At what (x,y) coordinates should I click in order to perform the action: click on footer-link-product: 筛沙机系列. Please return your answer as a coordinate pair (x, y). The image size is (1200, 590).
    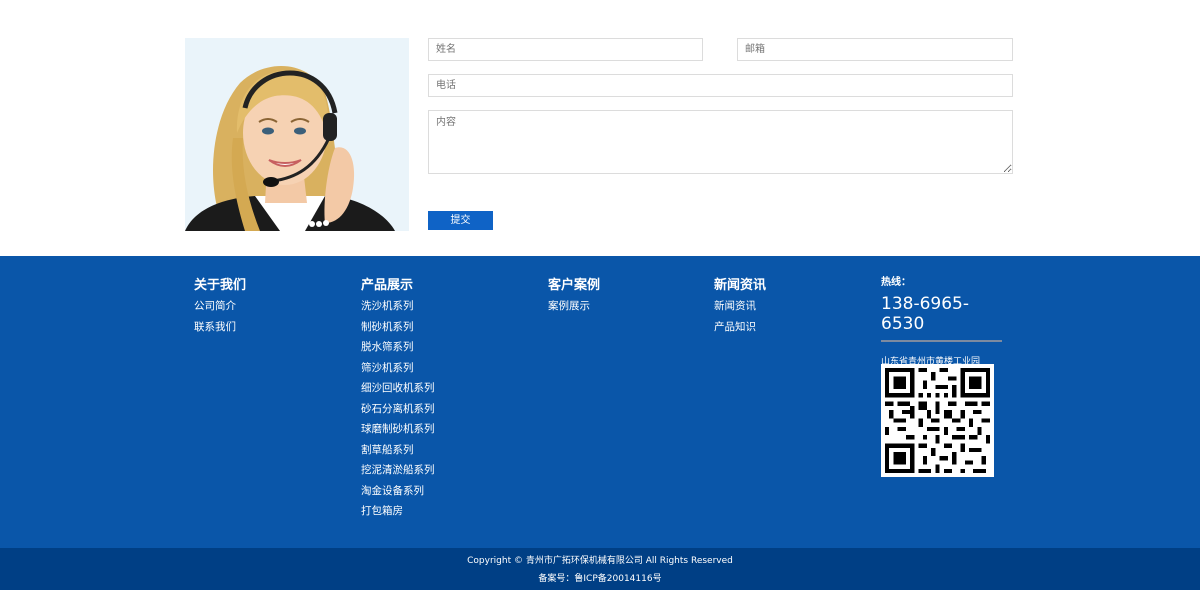
    Looking at the image, I should click on (398, 371).